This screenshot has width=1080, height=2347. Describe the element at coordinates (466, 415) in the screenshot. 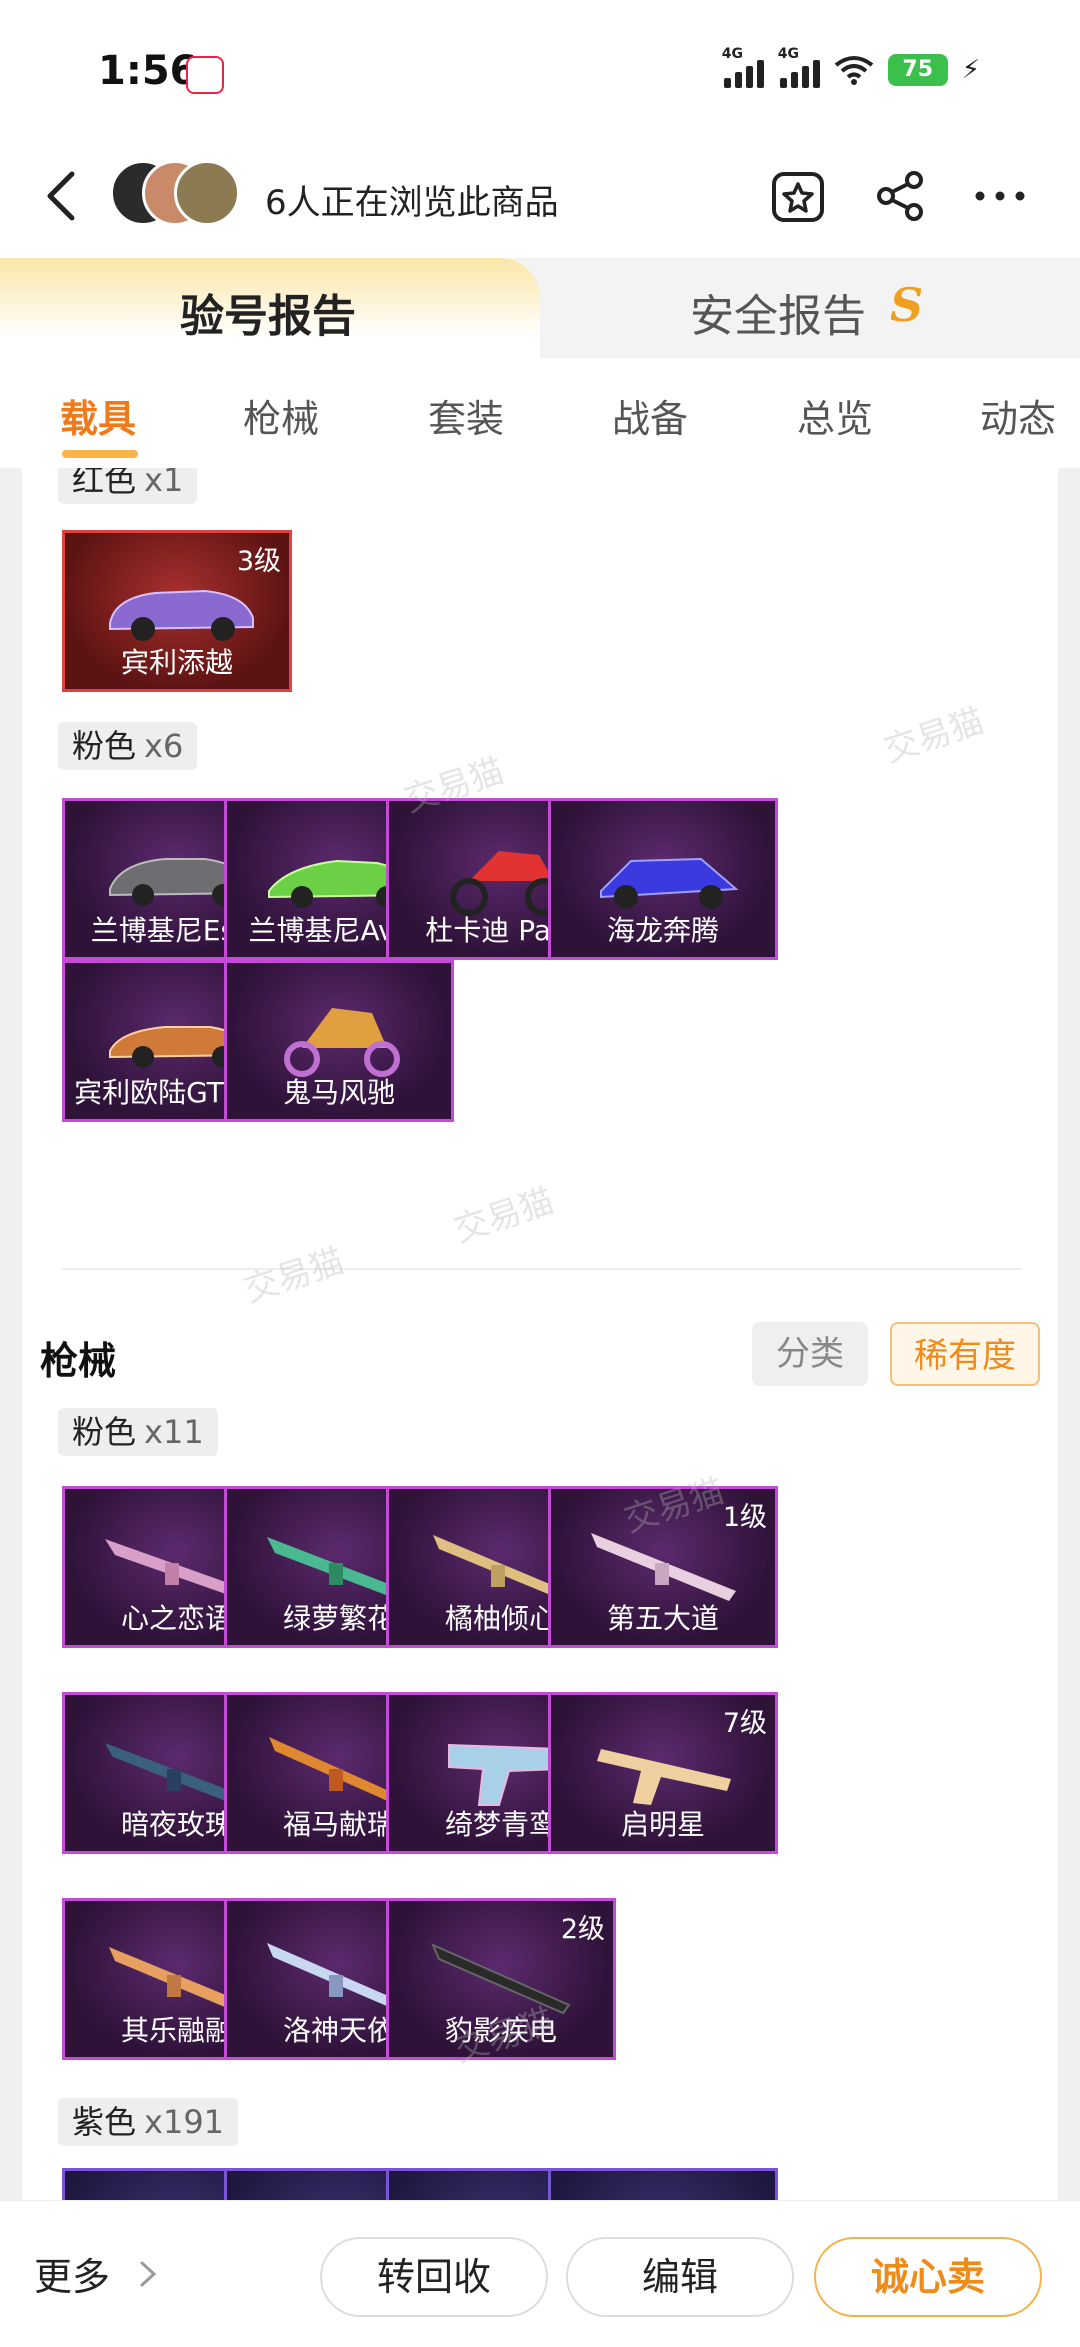

I see `tab-outfits: 套装` at that location.